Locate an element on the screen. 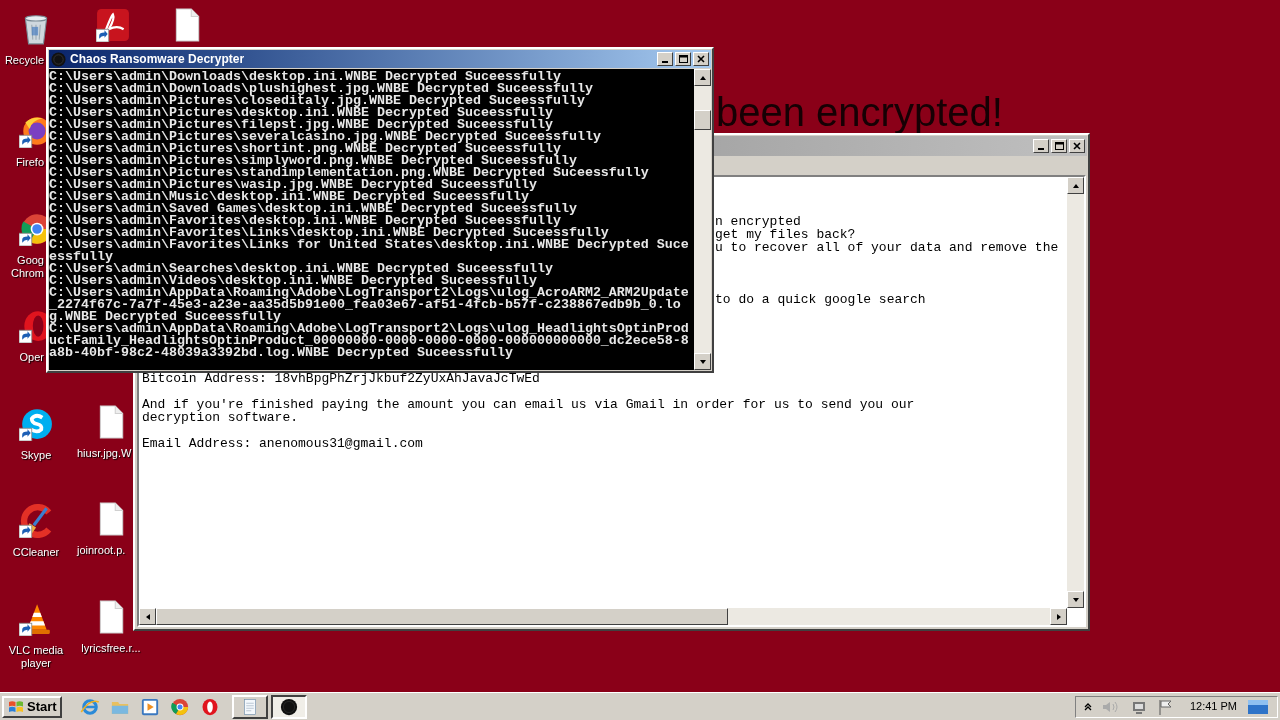 The width and height of the screenshot is (1280, 720). text-line: Bitcoin Address: 18vhBpgPhZrjJkbuf2ZyUxAhJavaJcTwEd is located at coordinates (341, 378).